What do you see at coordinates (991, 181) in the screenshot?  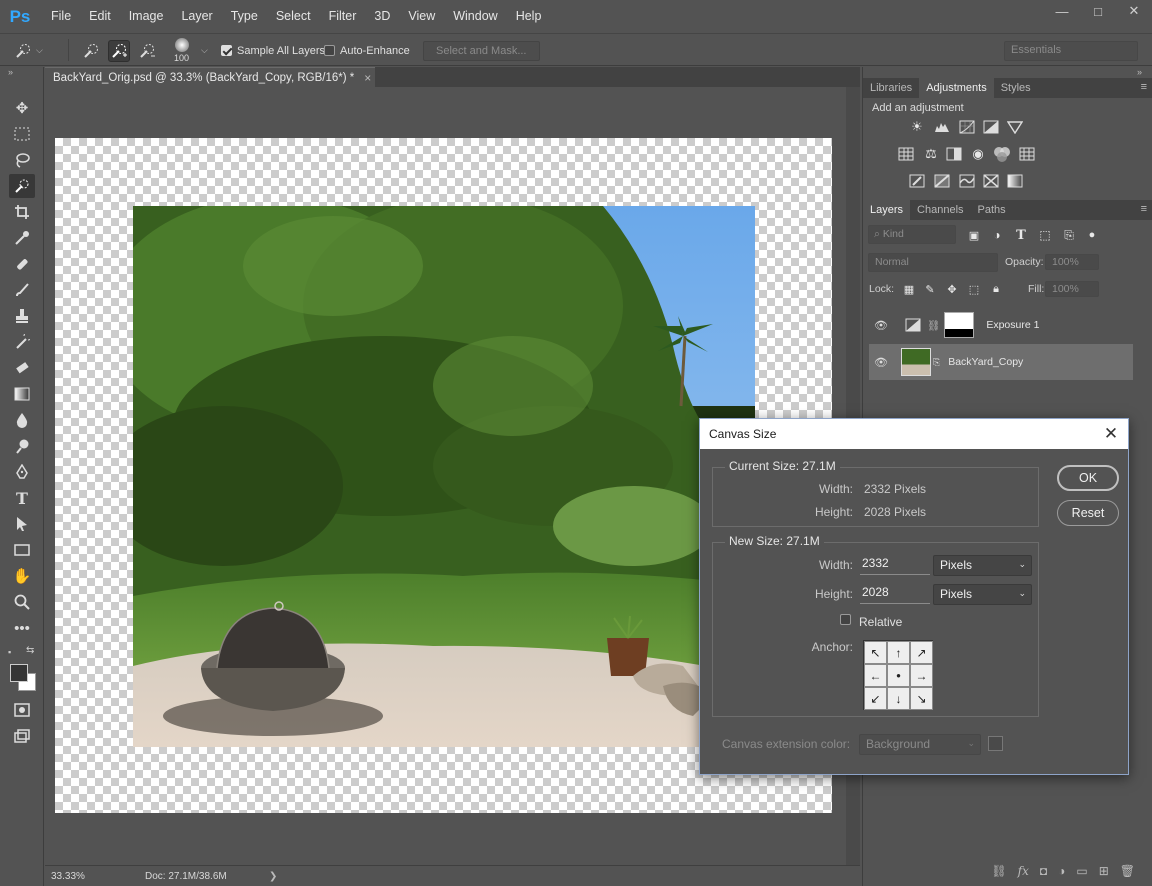 I see `selective-color-icon` at bounding box center [991, 181].